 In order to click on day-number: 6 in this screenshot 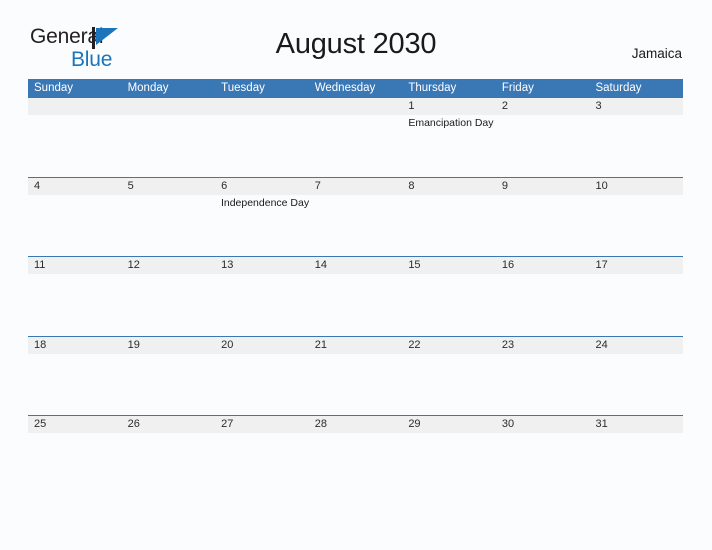, I will do `click(262, 186)`.